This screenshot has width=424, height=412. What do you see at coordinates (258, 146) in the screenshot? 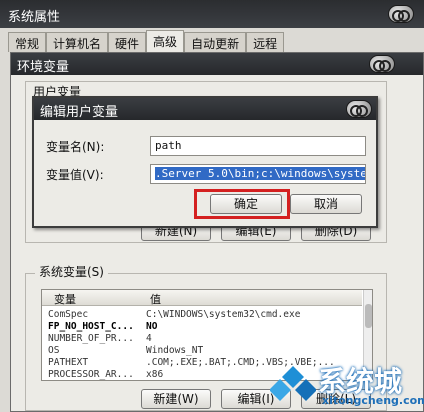
I see `variable-name-field: path` at bounding box center [258, 146].